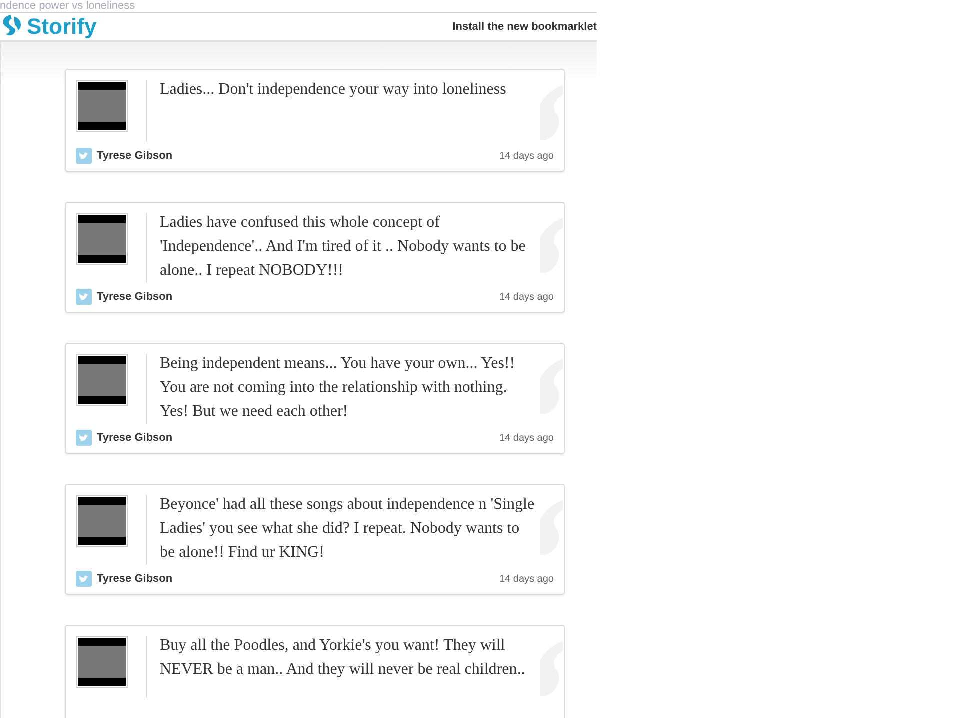  Describe the element at coordinates (68, 6) in the screenshot. I see `page-title: ndence power vs loneliness` at that location.